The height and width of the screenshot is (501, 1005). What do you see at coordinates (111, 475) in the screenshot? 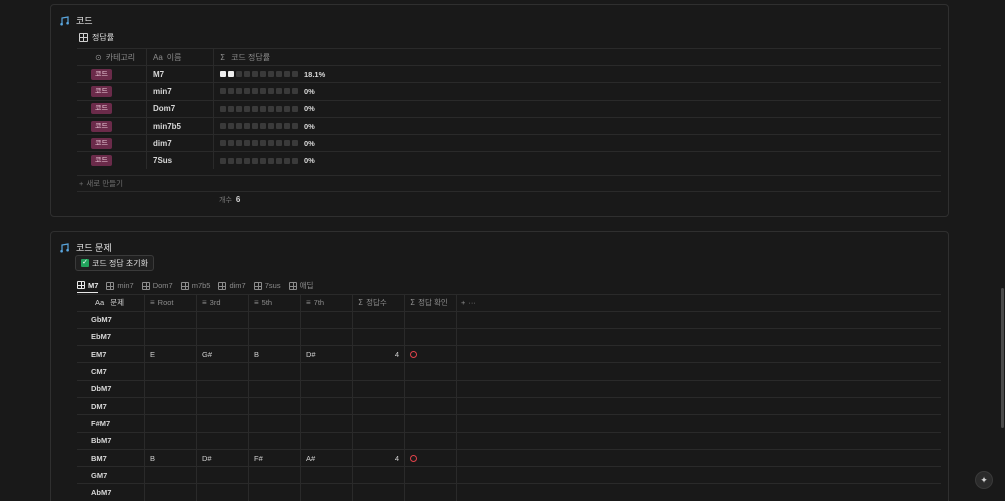
I see `problem-cell: GM7` at bounding box center [111, 475].